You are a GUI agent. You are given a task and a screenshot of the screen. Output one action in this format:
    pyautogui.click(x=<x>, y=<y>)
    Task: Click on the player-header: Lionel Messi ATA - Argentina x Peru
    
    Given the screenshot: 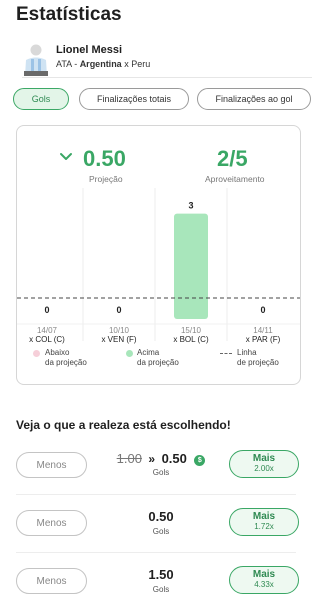 What is the action you would take?
    pyautogui.click(x=160, y=60)
    